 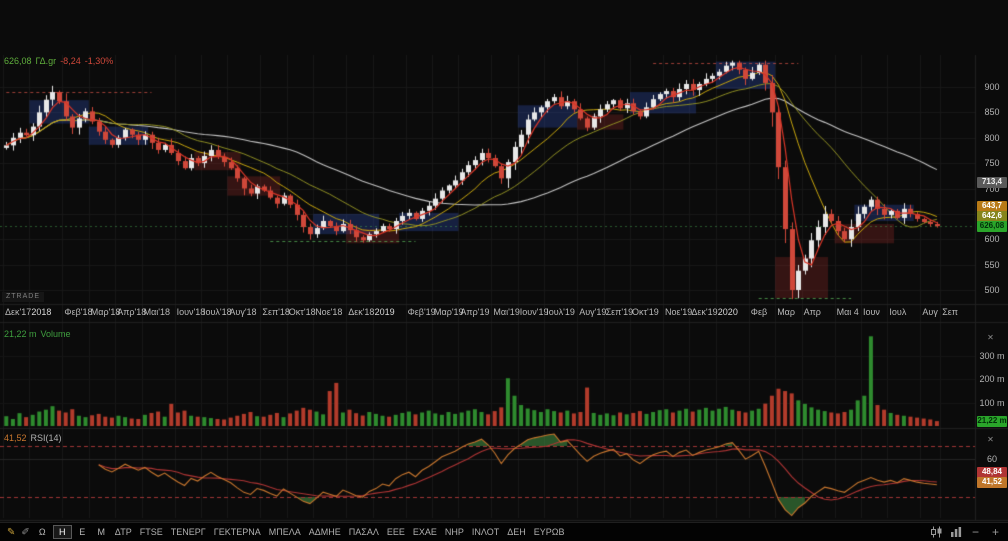 What do you see at coordinates (23, 297) in the screenshot?
I see `platform-watermark: ZTRADE` at bounding box center [23, 297].